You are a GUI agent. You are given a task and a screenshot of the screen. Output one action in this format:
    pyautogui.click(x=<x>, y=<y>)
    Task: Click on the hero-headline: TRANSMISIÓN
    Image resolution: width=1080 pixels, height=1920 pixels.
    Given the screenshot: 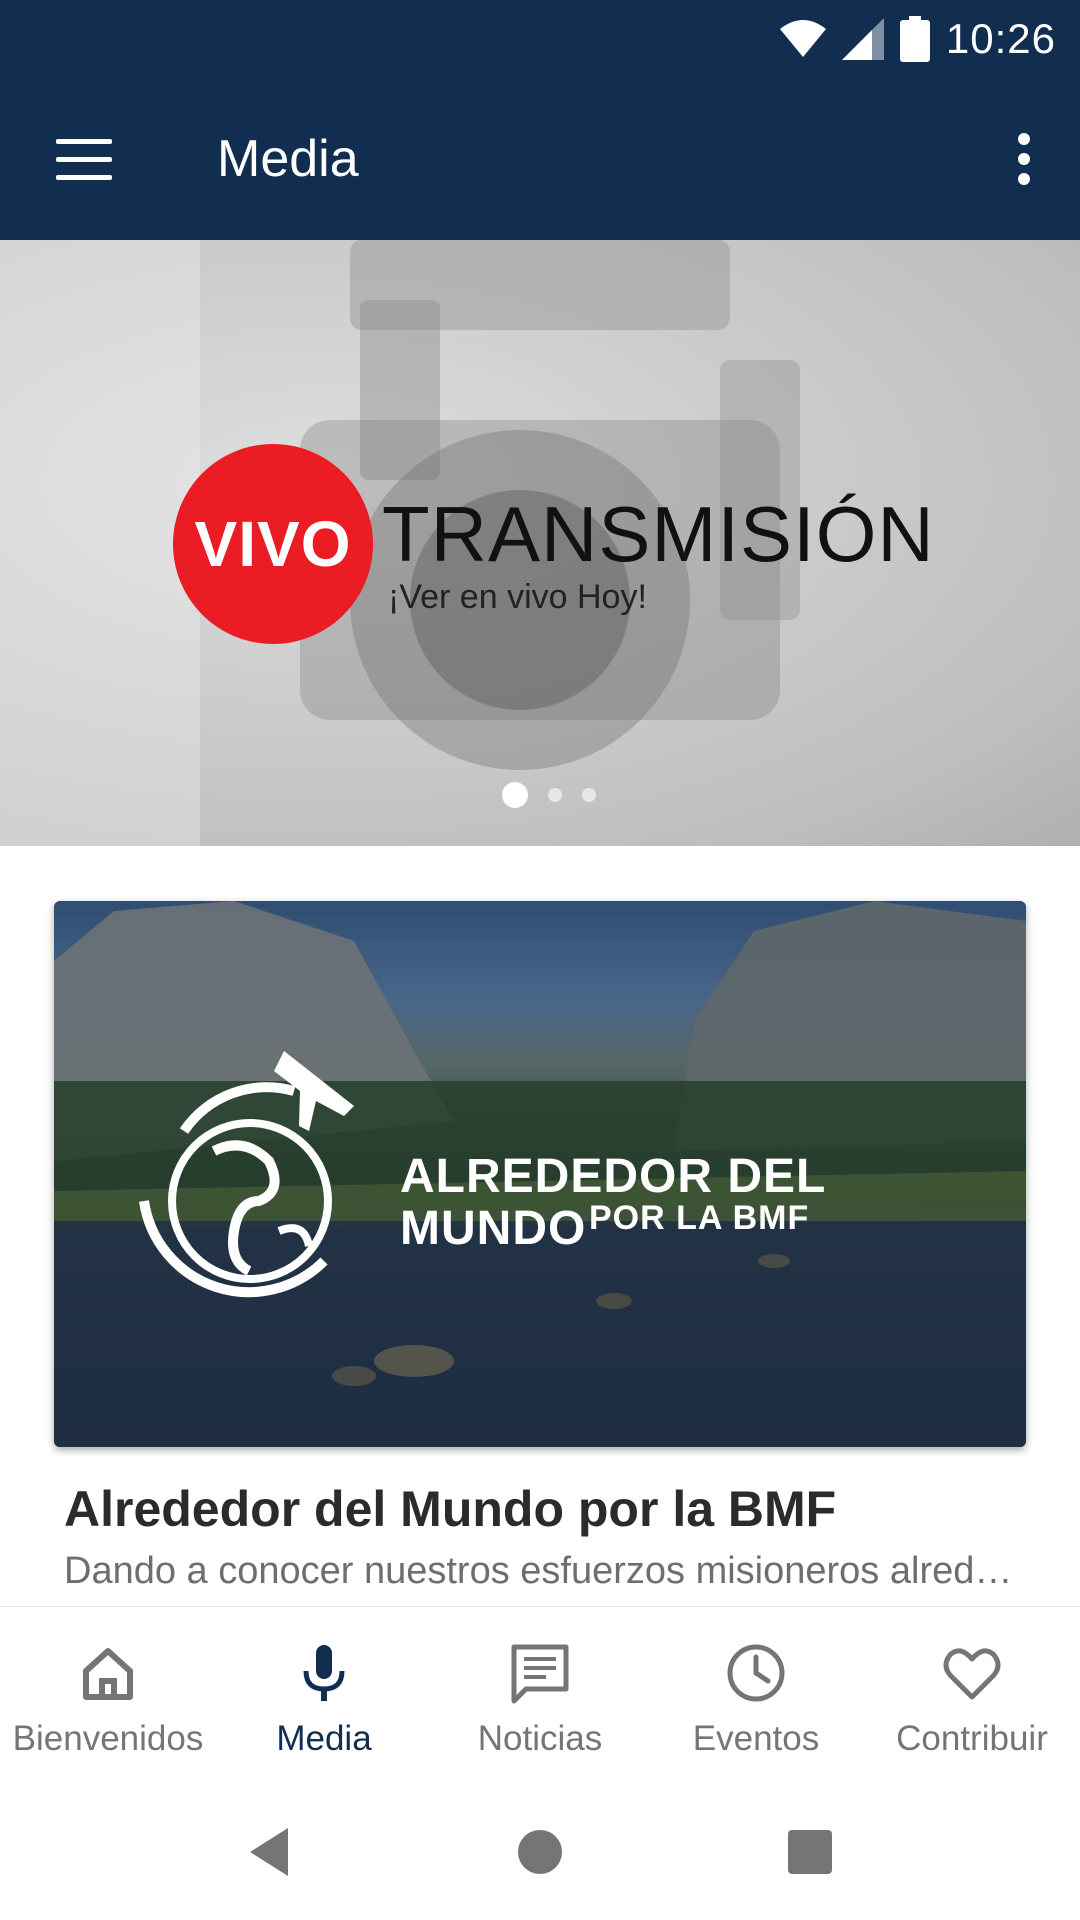 What is the action you would take?
    pyautogui.click(x=658, y=534)
    